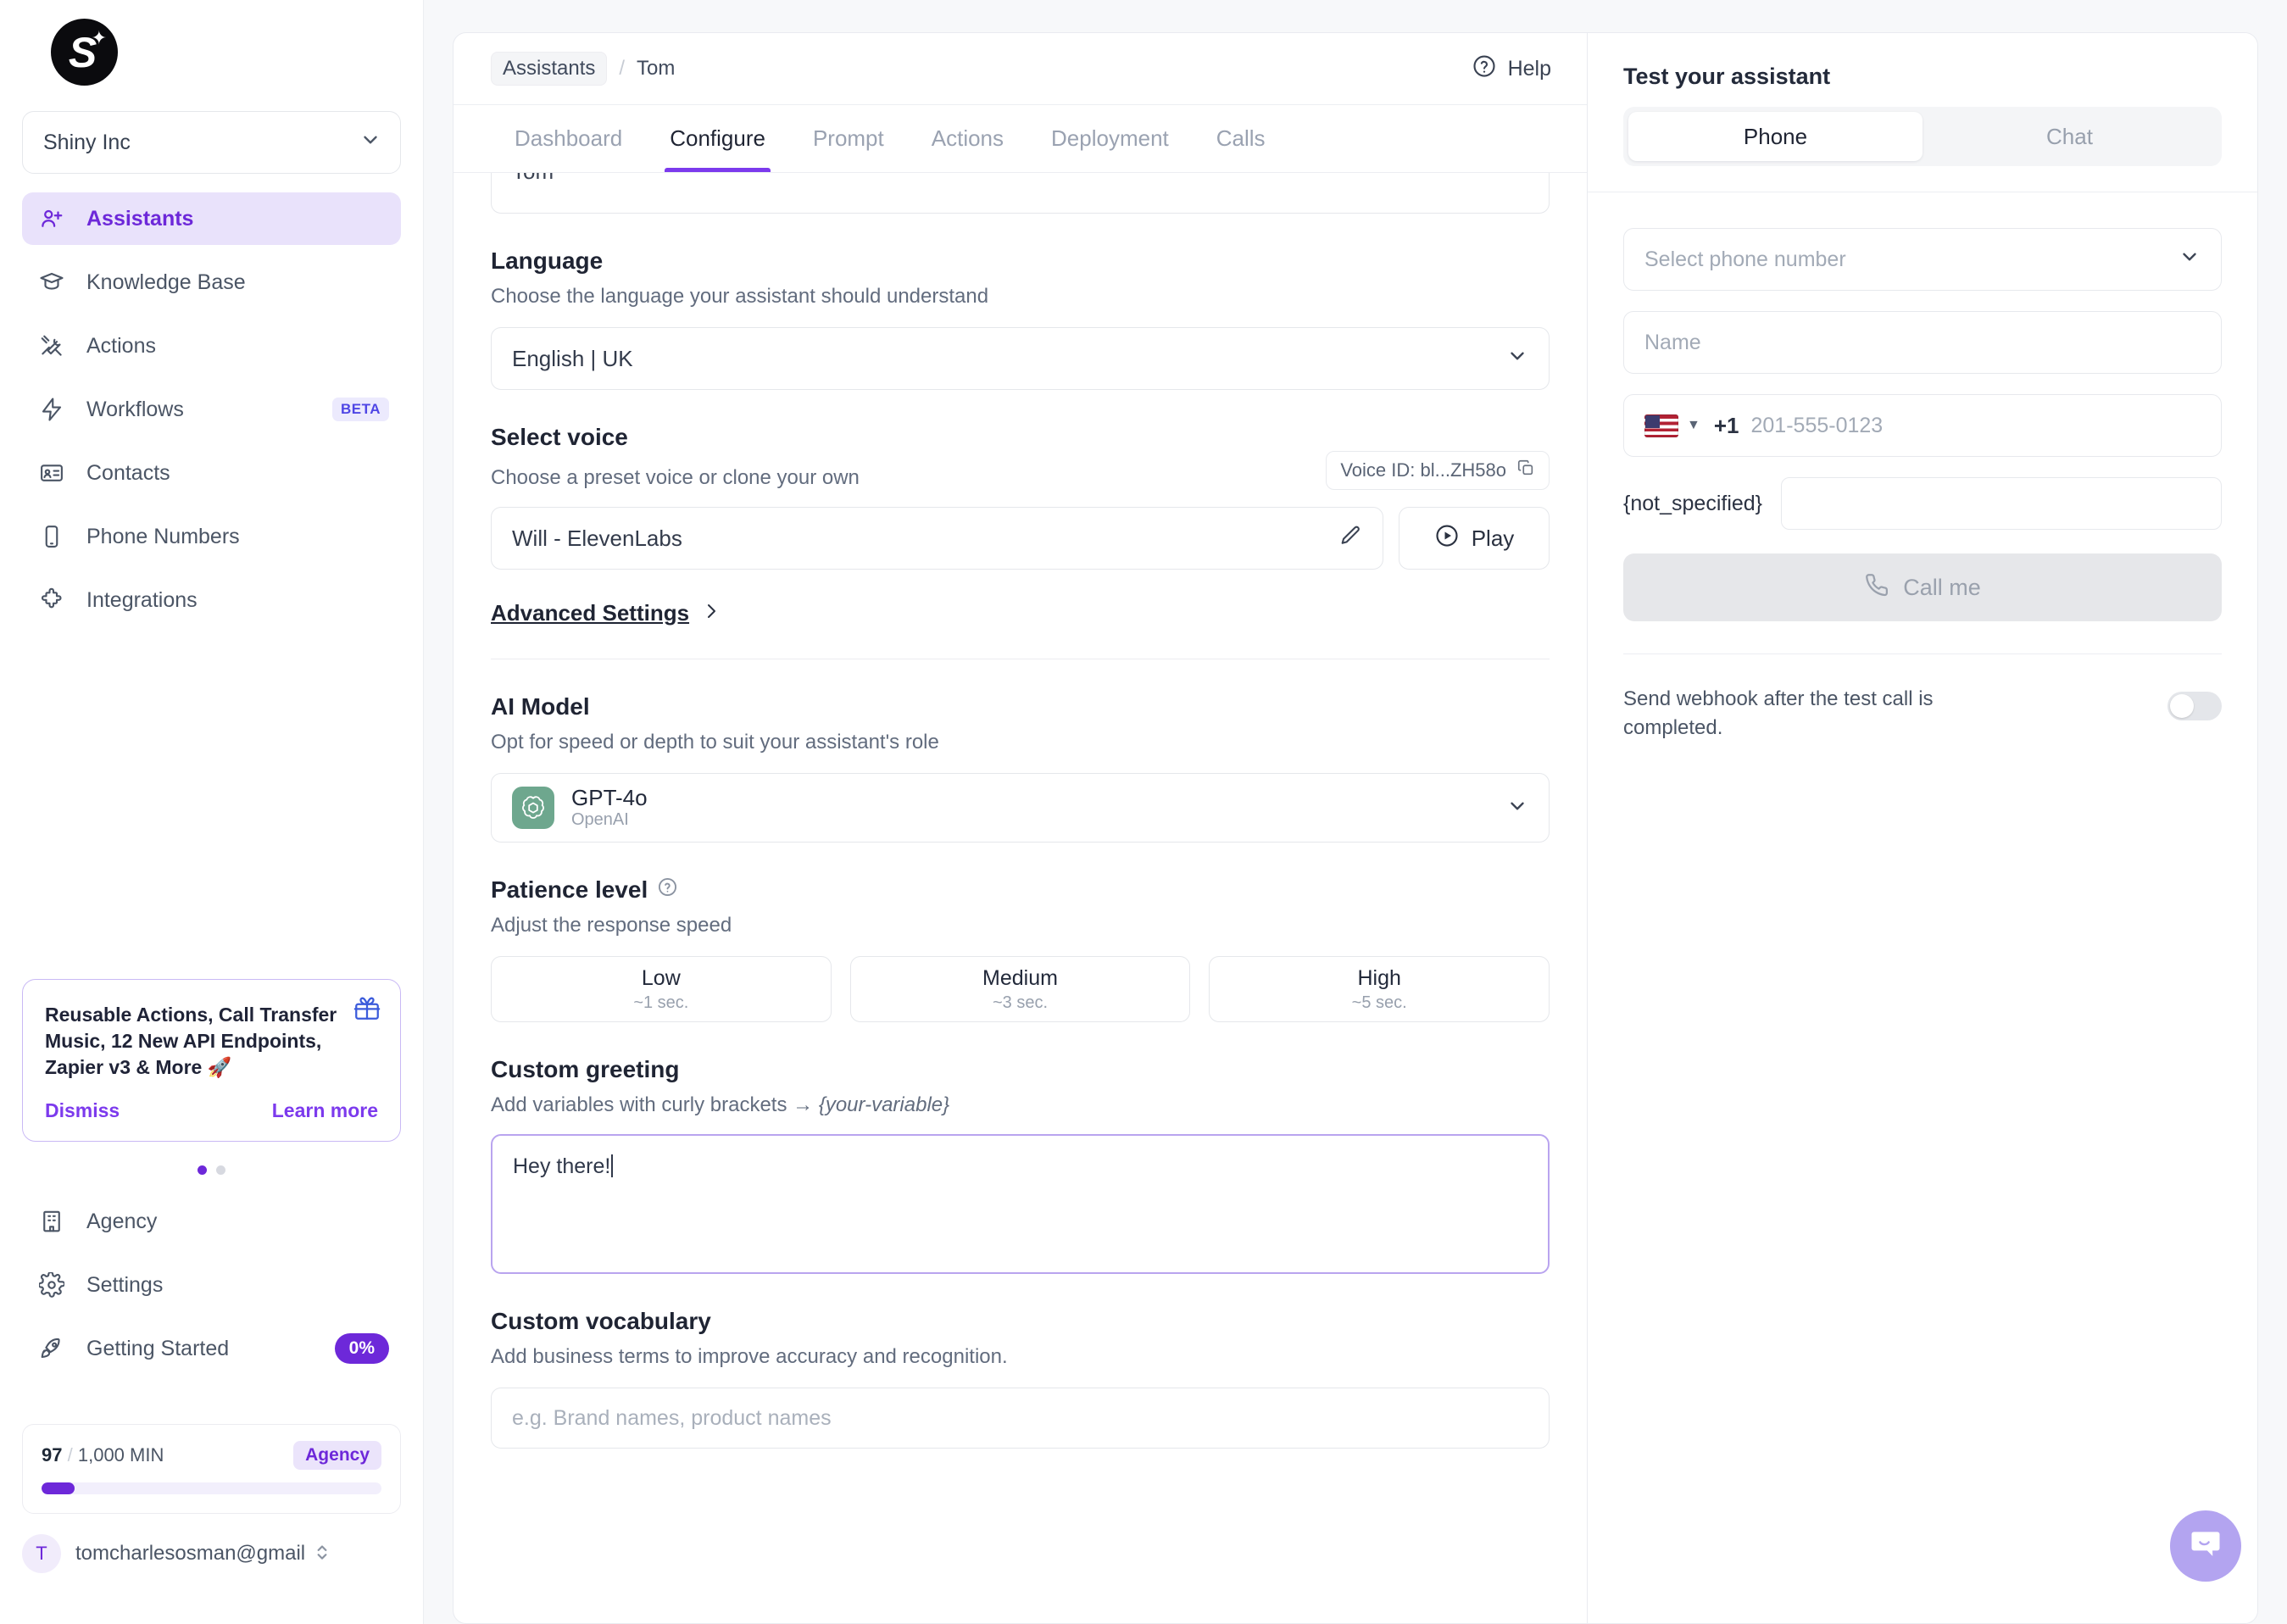  Describe the element at coordinates (1021, 808) in the screenshot. I see `ai-model-select: GPT-4o OpenAI` at that location.